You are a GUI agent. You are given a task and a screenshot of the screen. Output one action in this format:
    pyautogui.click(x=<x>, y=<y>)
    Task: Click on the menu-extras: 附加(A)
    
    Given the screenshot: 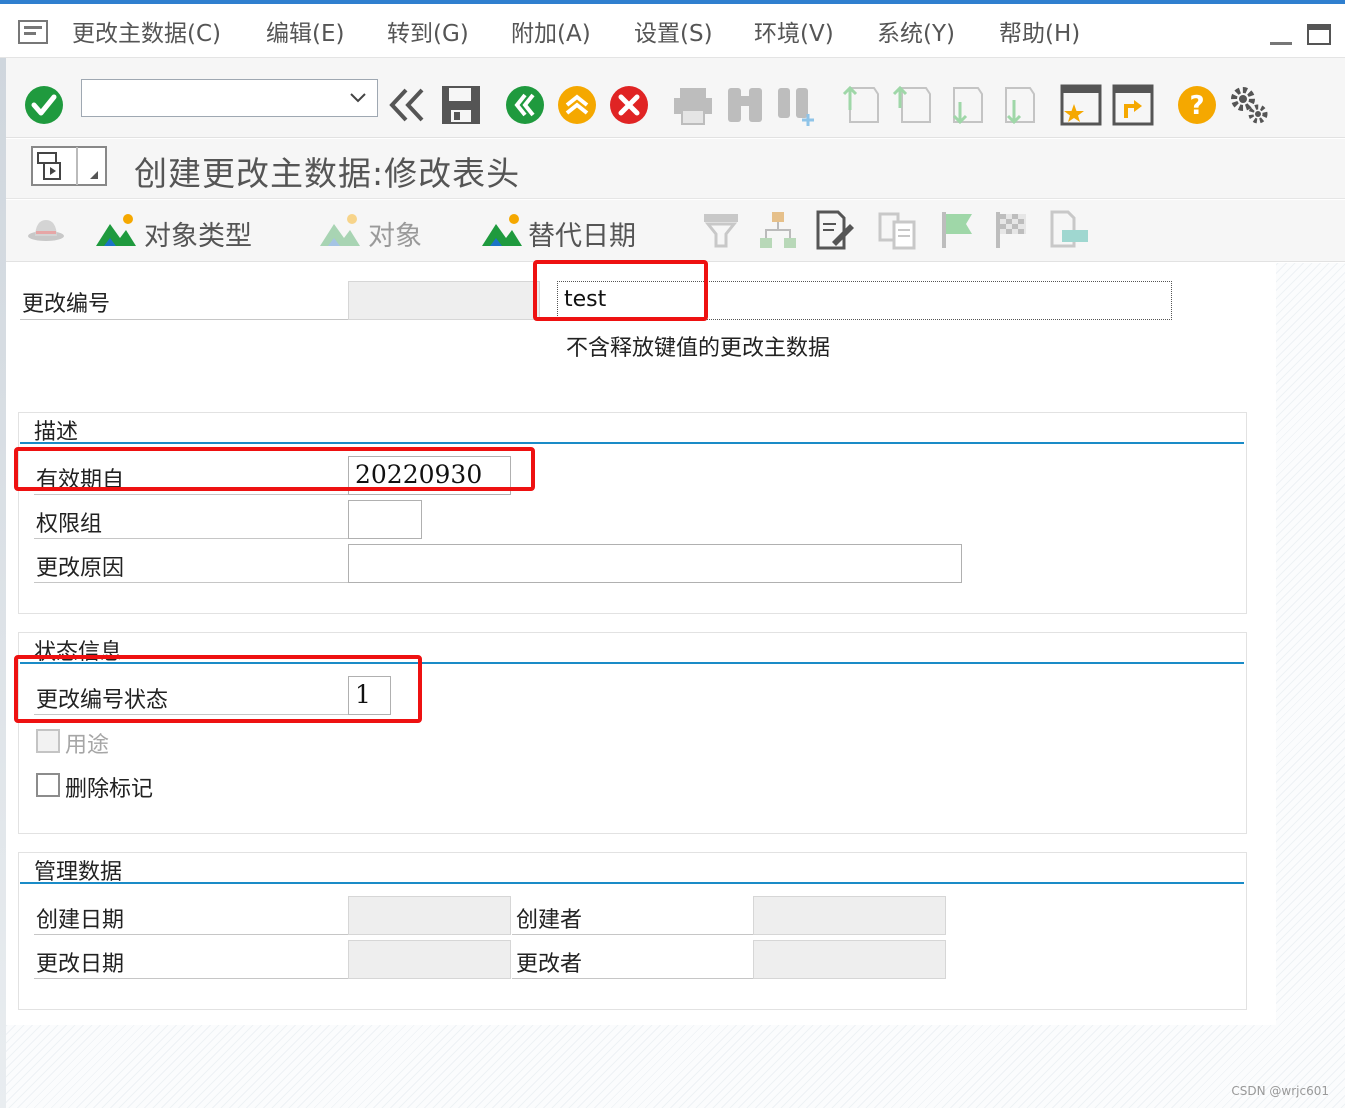 What is the action you would take?
    pyautogui.click(x=551, y=31)
    